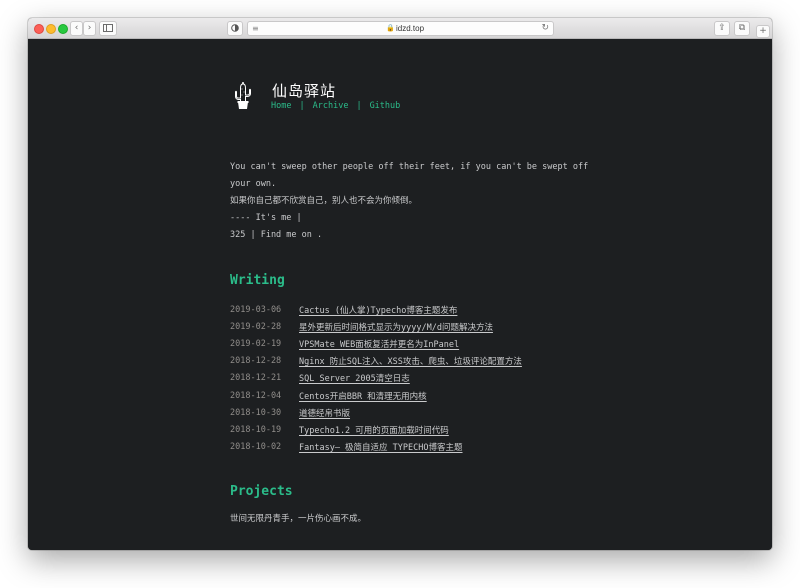 The height and width of the screenshot is (588, 800). I want to click on post-link: SQL Server 2005清空日志, so click(354, 378).